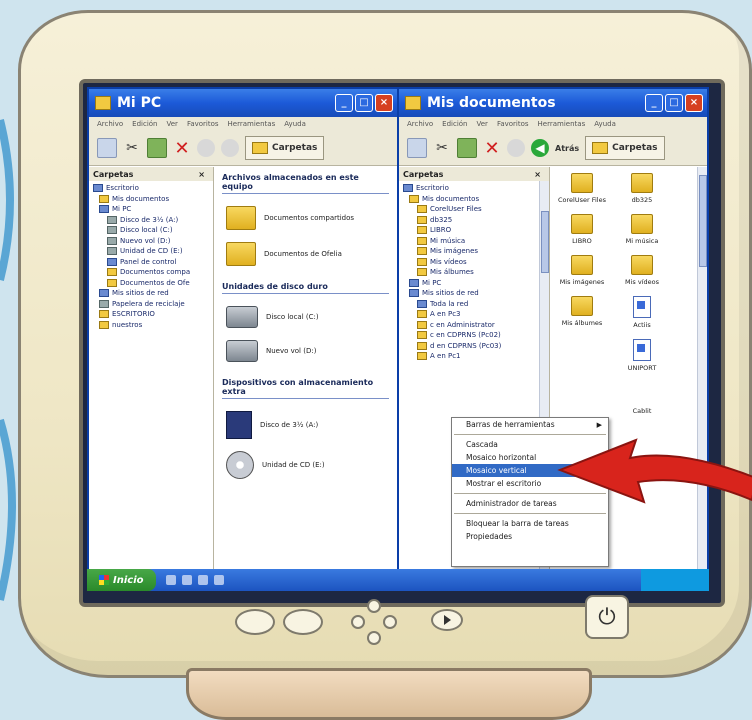 This screenshot has width=752, height=720. What do you see at coordinates (642, 229) in the screenshot?
I see `folder-item: Mi música` at bounding box center [642, 229].